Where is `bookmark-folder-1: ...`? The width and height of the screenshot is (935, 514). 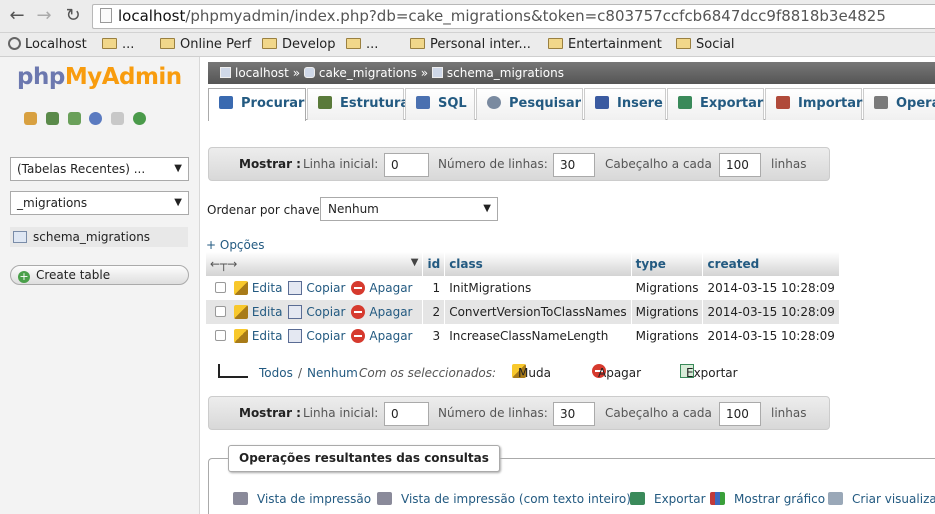 bookmark-folder-1: ... is located at coordinates (118, 44).